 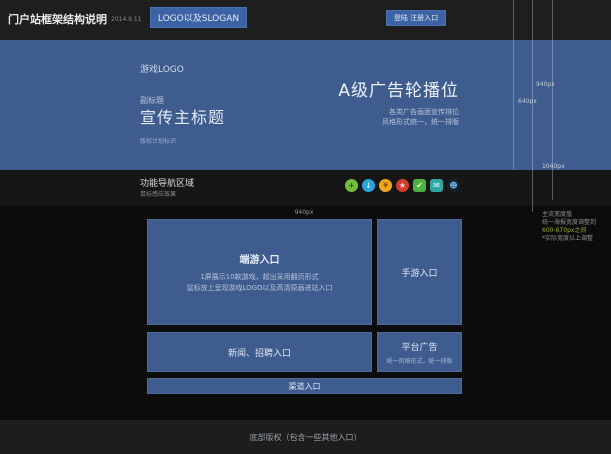 I want to click on ad-carousel-title: A级广告轮播位, so click(x=398, y=91).